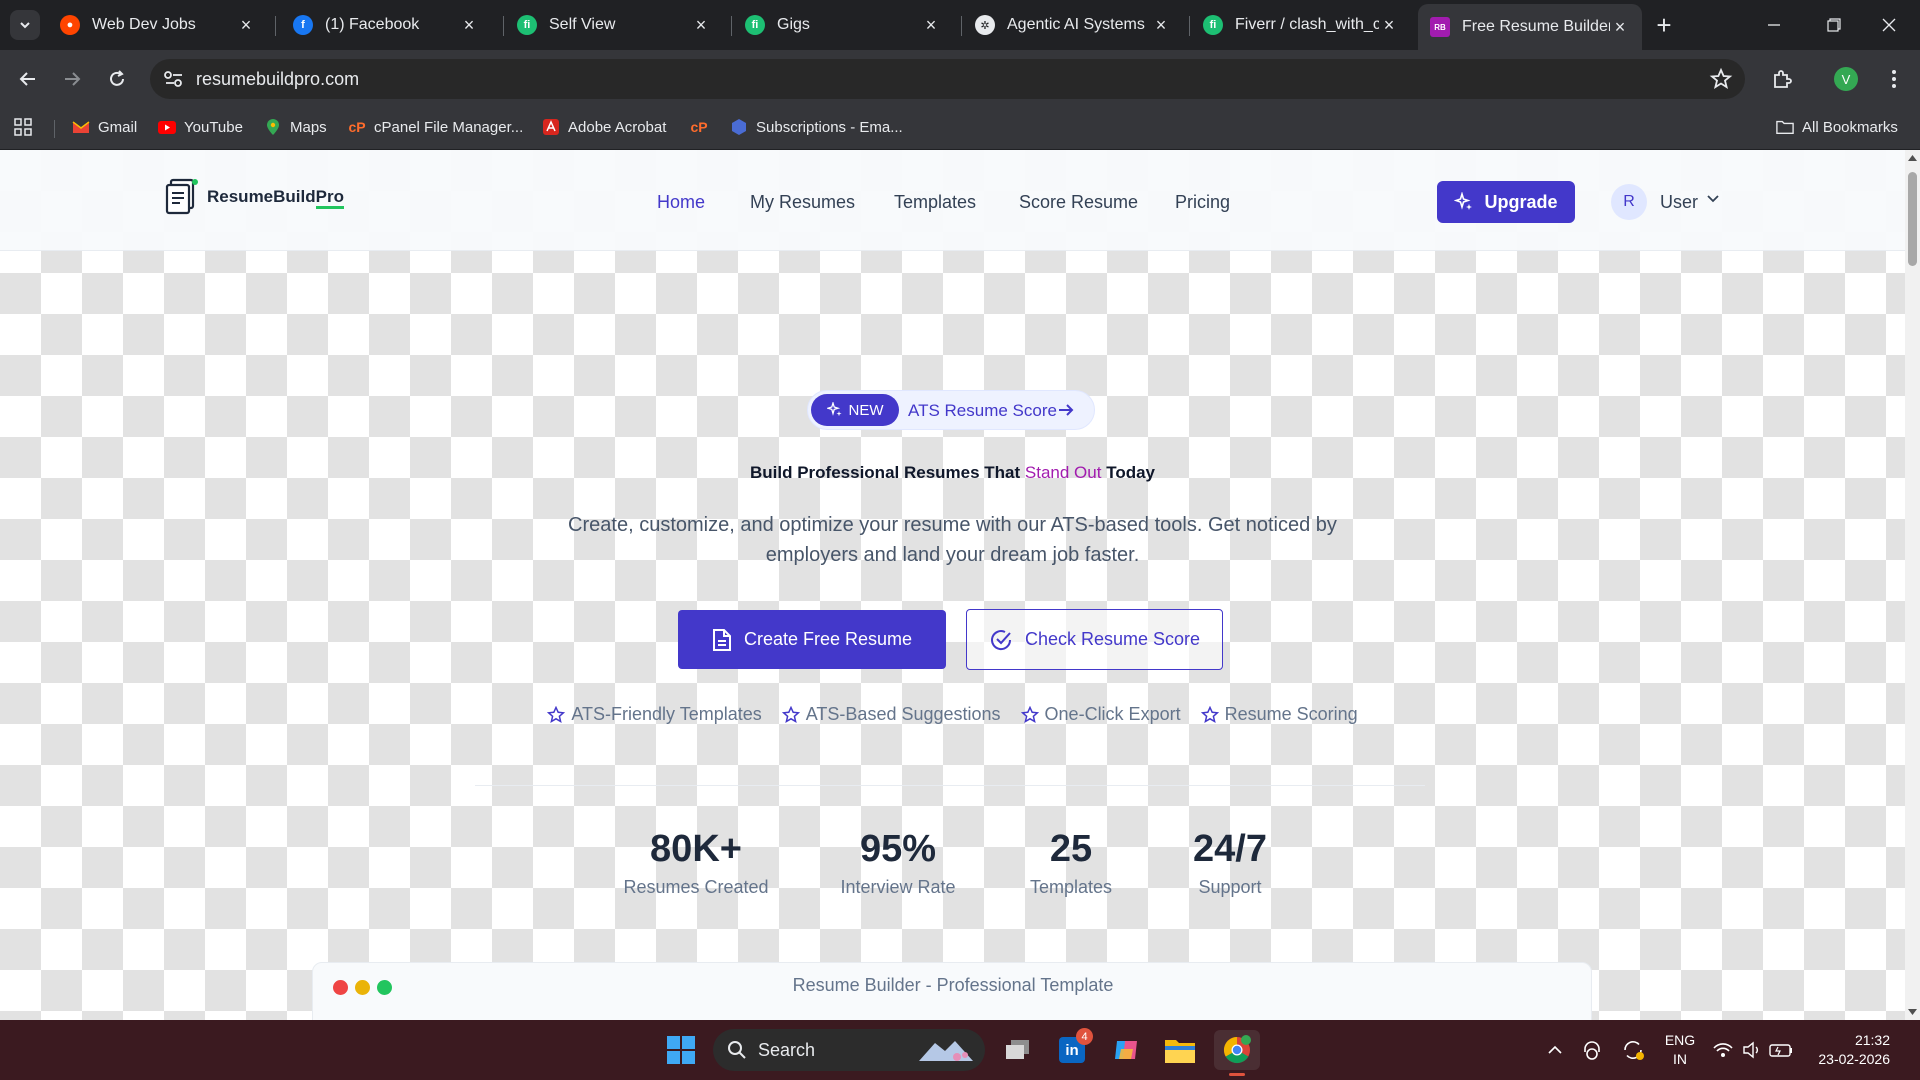  I want to click on back-button, so click(28, 79).